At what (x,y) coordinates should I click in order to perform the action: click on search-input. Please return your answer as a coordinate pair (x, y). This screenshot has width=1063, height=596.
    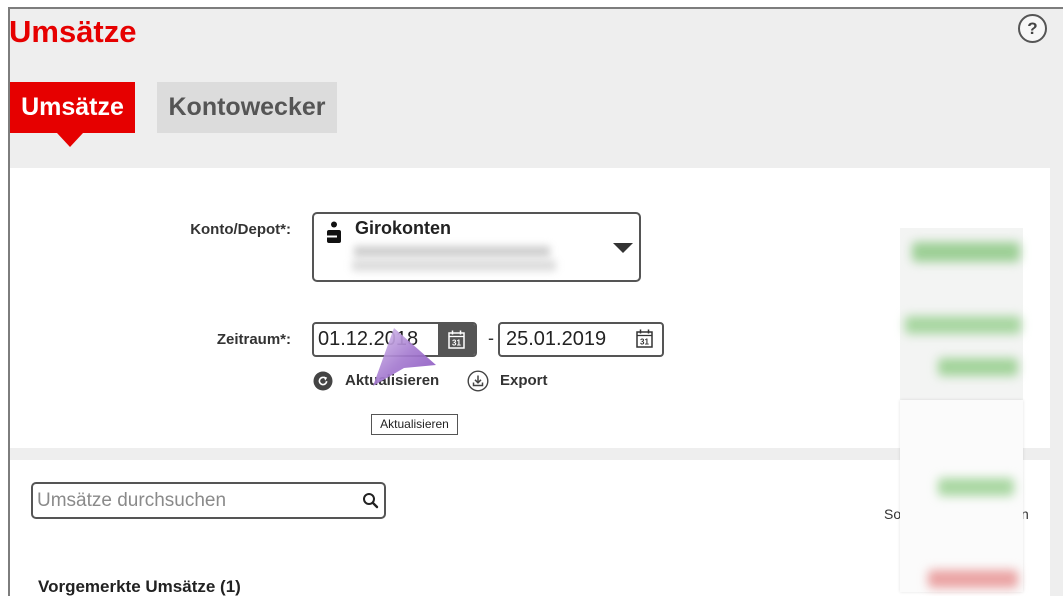
    Looking at the image, I should click on (193, 500).